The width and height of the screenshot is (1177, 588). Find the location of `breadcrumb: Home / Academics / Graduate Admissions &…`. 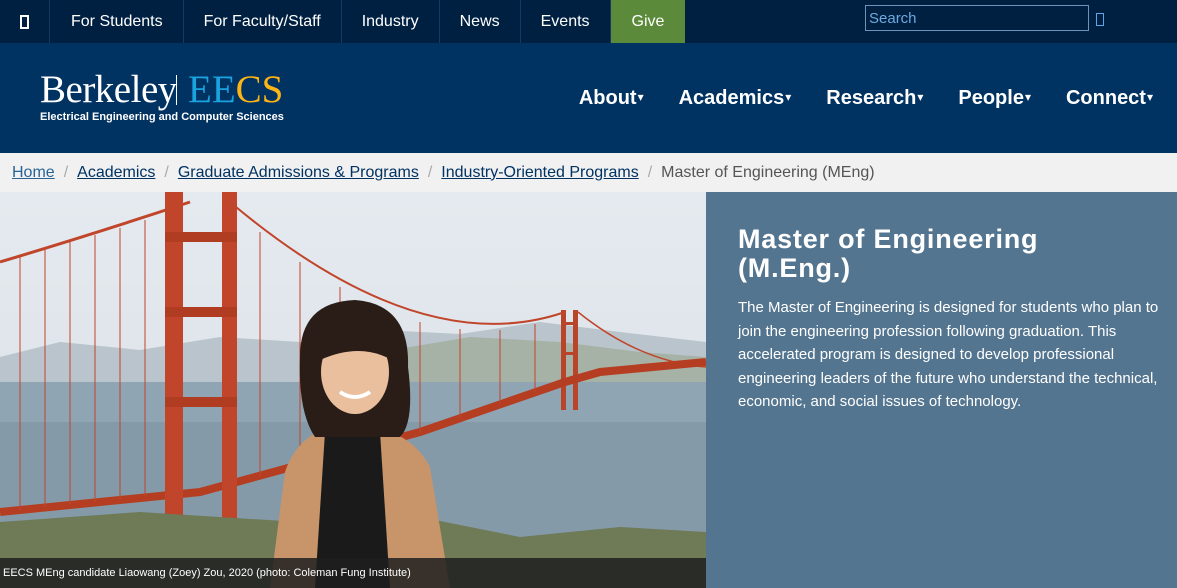

breadcrumb: Home / Academics / Graduate Admissions &… is located at coordinates (588, 172).